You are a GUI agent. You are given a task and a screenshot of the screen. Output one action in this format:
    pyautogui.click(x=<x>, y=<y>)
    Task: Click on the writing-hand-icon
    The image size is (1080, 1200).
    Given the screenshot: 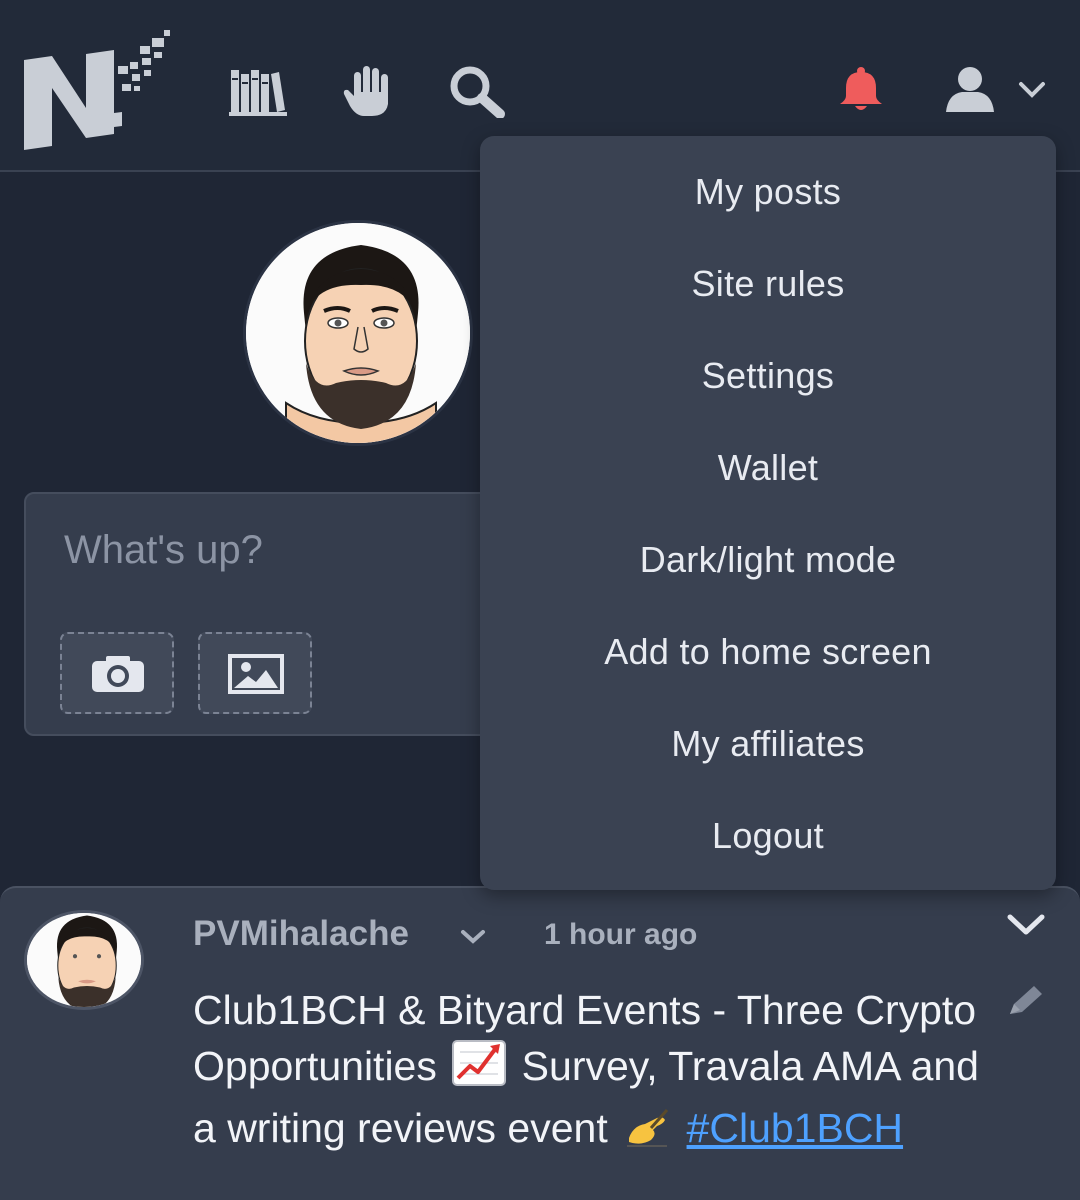 What is the action you would take?
    pyautogui.click(x=647, y=1134)
    